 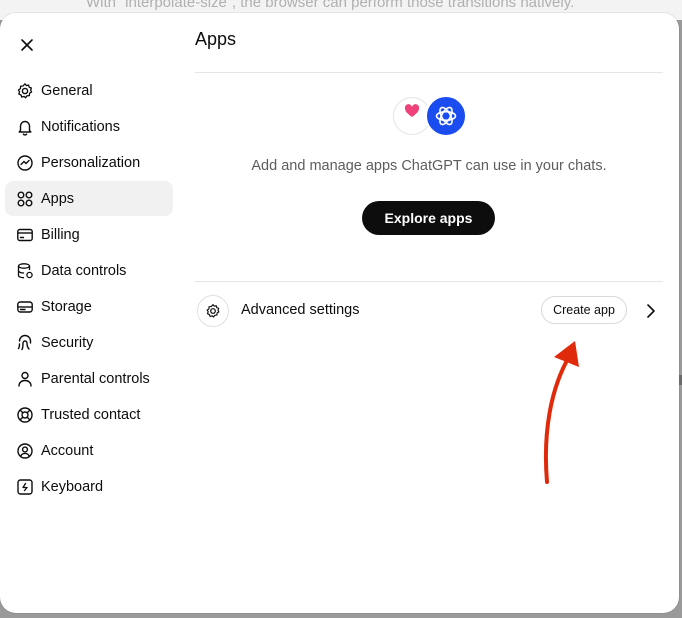 What do you see at coordinates (429, 311) in the screenshot?
I see `advanced-settings-row: Advanced settings Create app` at bounding box center [429, 311].